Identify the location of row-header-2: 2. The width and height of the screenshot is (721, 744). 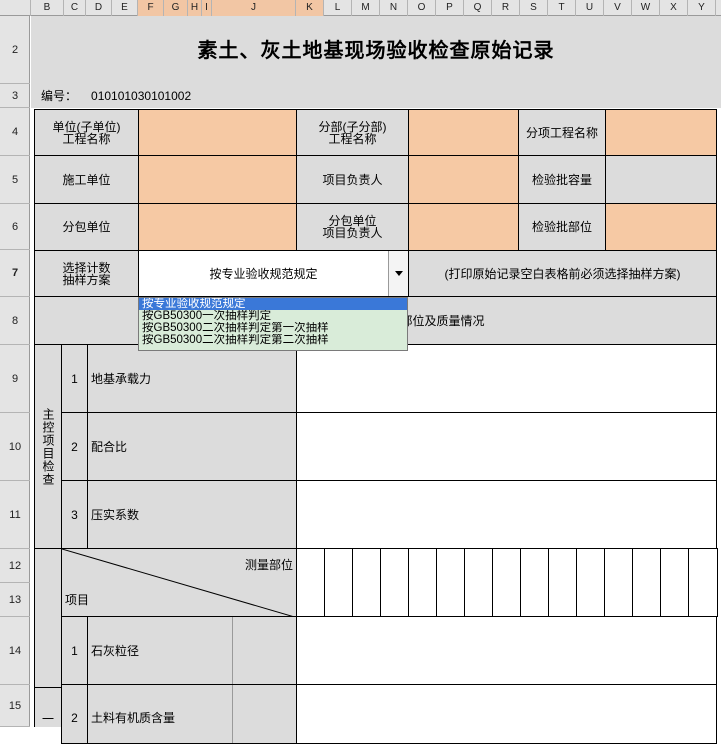
(15, 50).